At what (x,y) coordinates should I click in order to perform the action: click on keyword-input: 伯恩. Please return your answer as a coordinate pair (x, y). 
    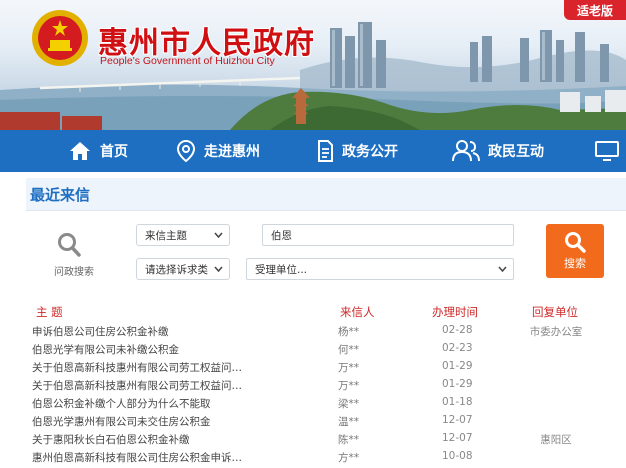
    Looking at the image, I should click on (388, 235).